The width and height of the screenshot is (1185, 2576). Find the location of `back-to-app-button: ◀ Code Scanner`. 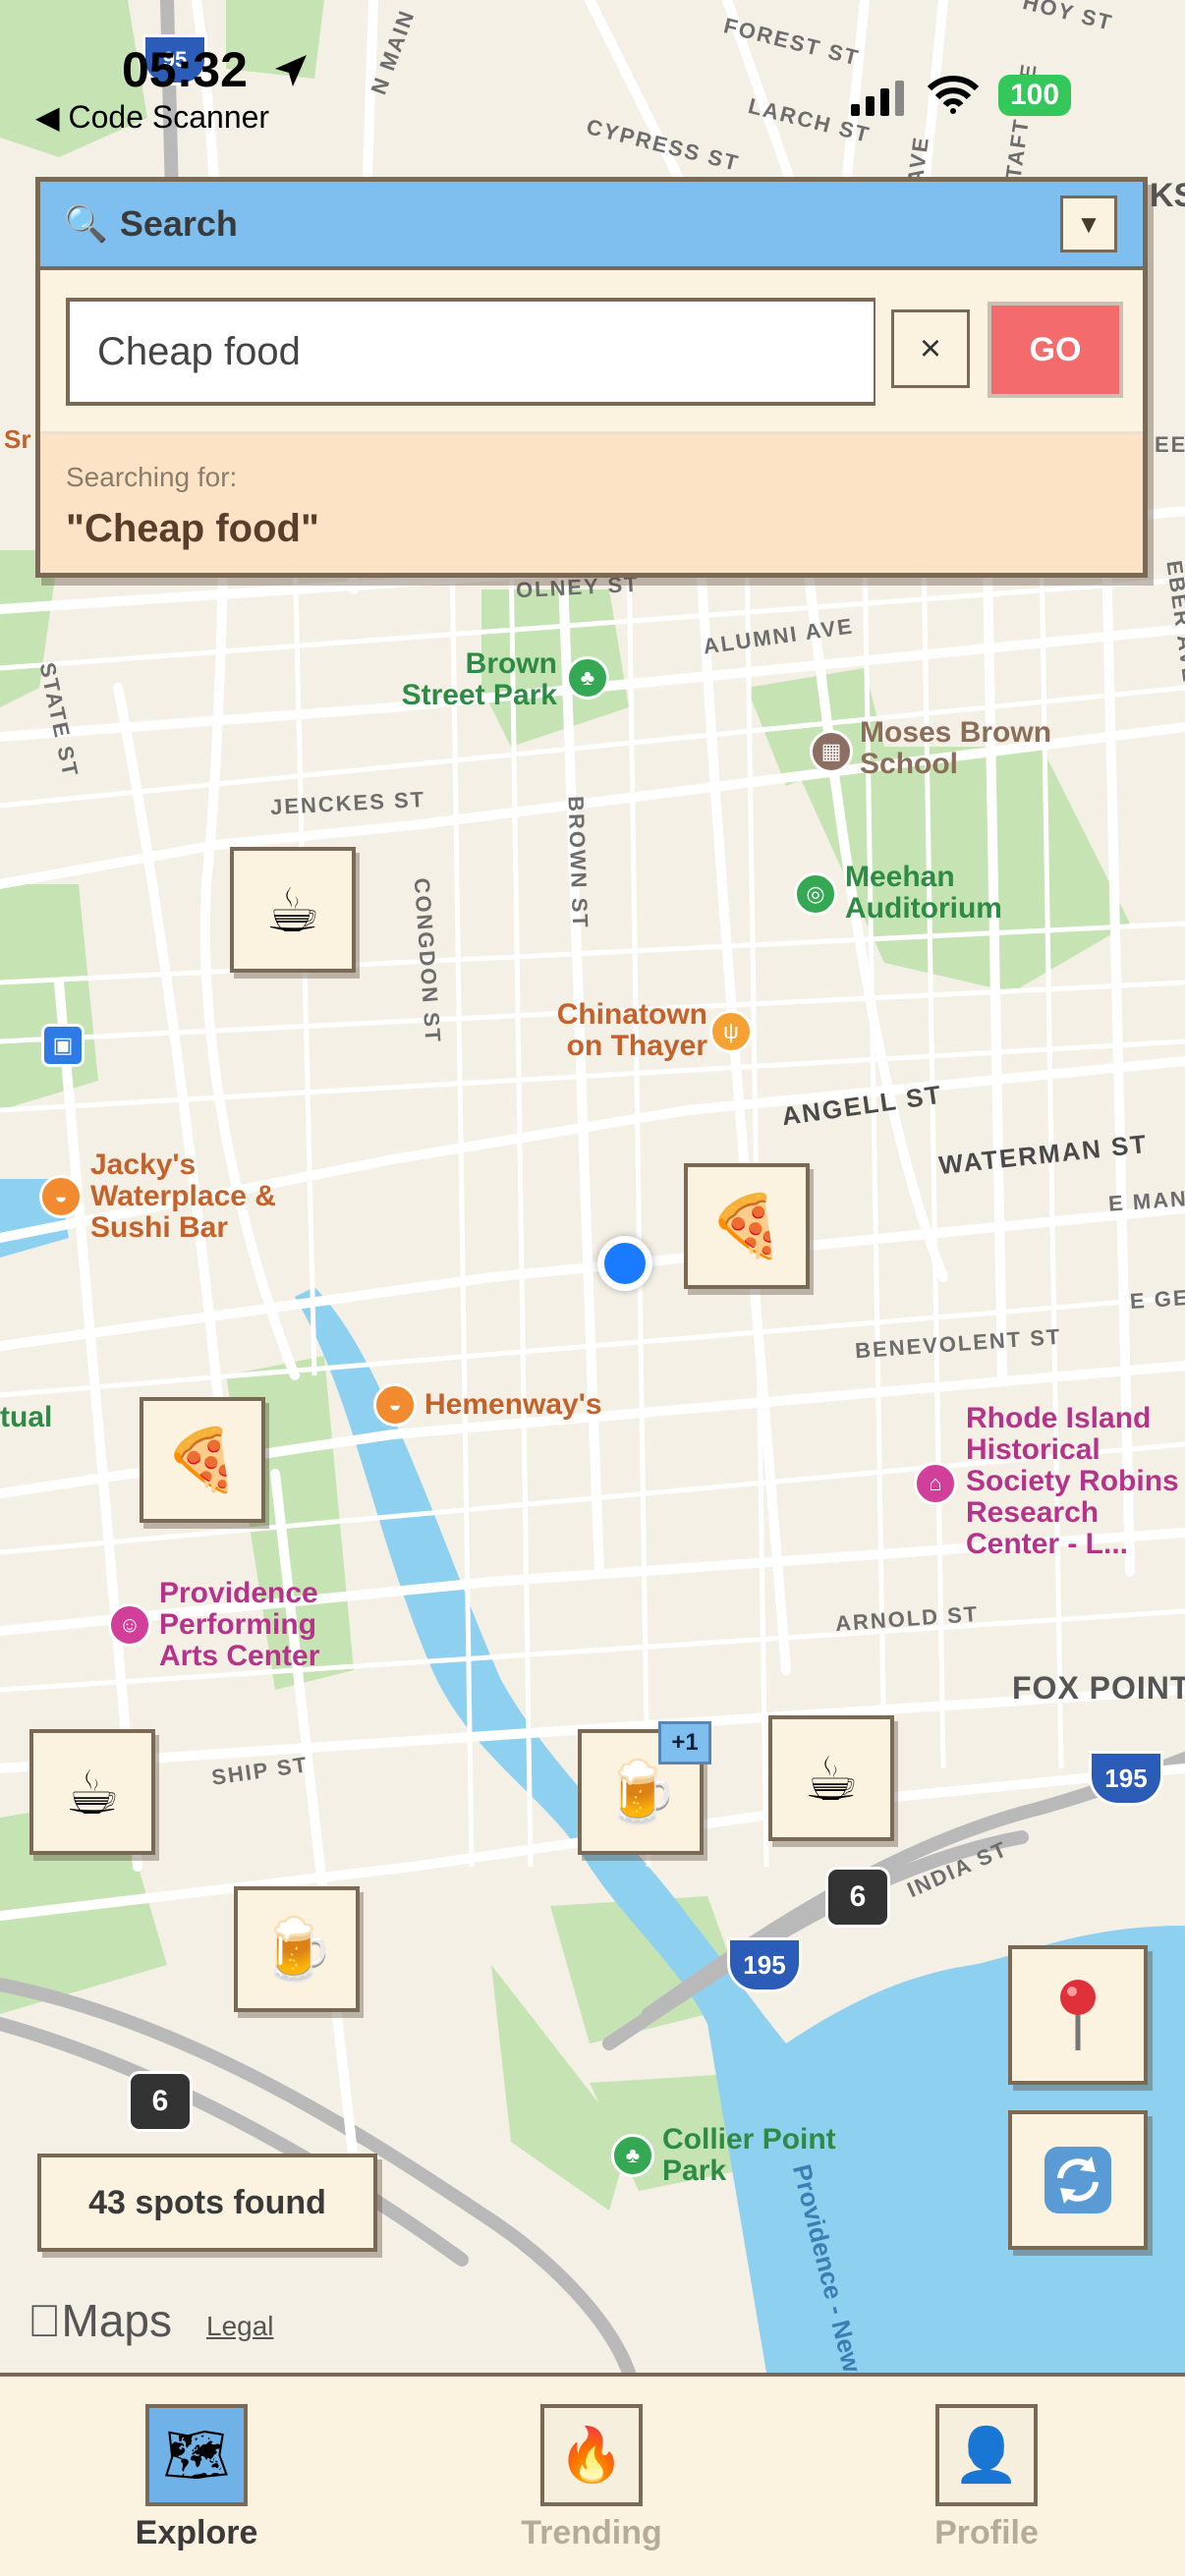

back-to-app-button: ◀ Code Scanner is located at coordinates (152, 117).